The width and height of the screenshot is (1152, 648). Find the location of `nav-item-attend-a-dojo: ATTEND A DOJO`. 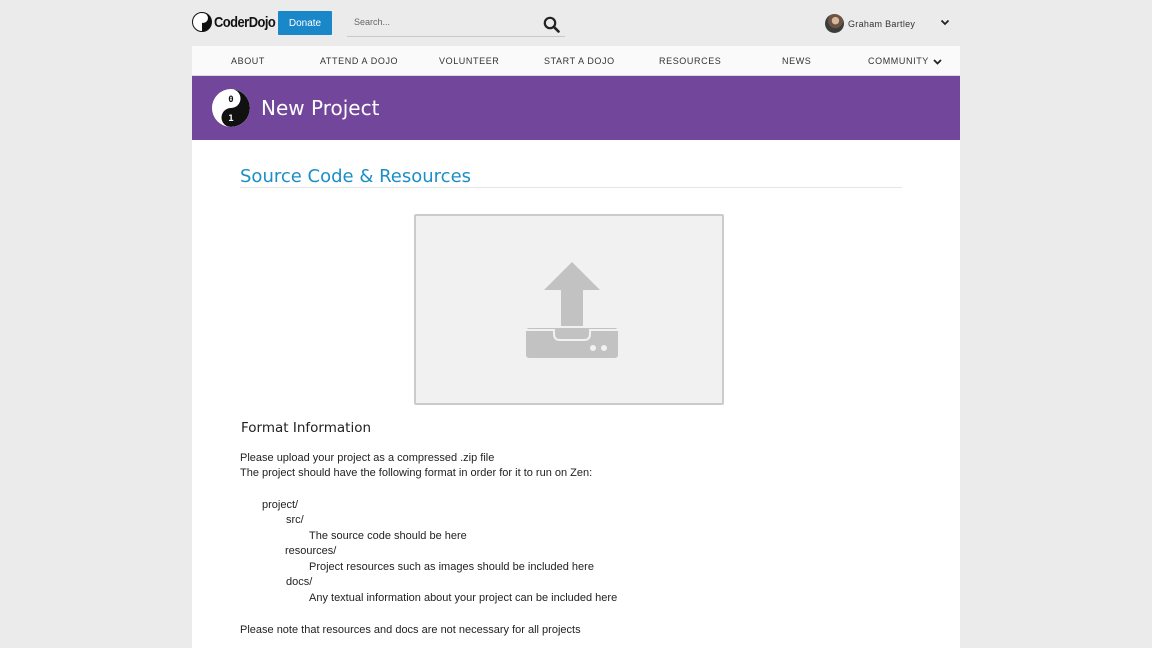

nav-item-attend-a-dojo: ATTEND A DOJO is located at coordinates (359, 61).